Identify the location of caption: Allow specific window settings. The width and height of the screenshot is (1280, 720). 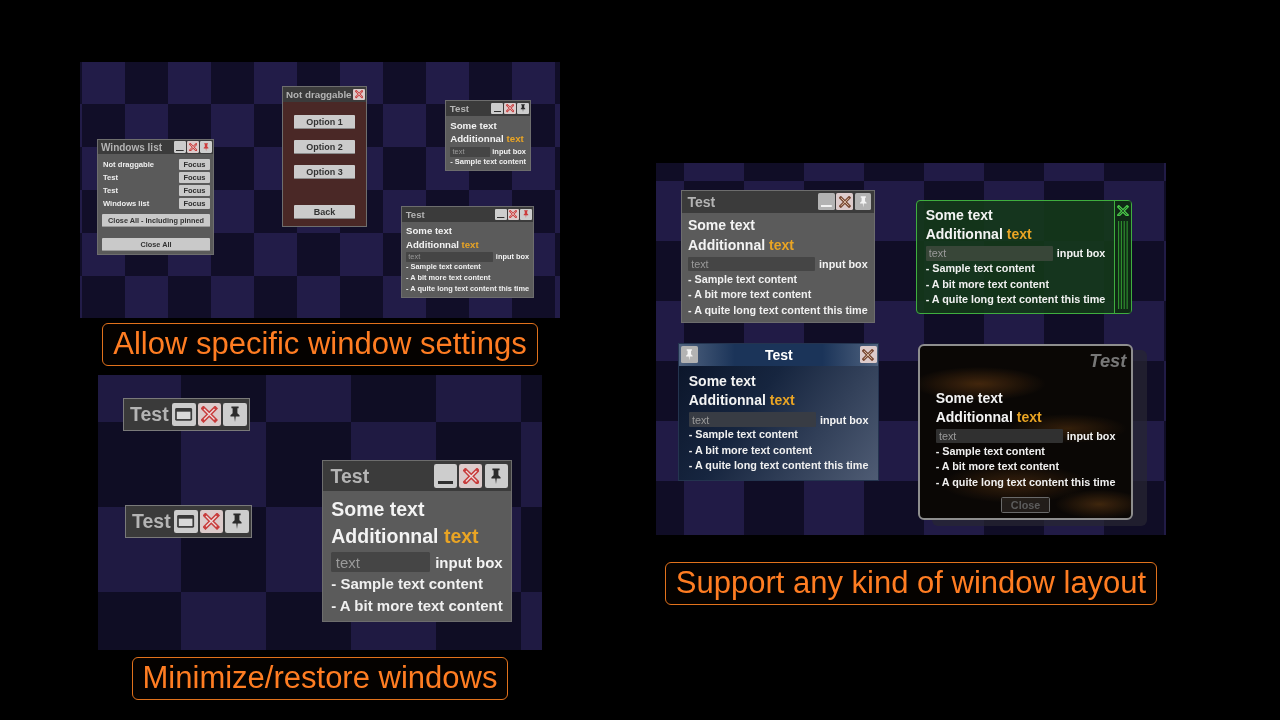
(320, 344).